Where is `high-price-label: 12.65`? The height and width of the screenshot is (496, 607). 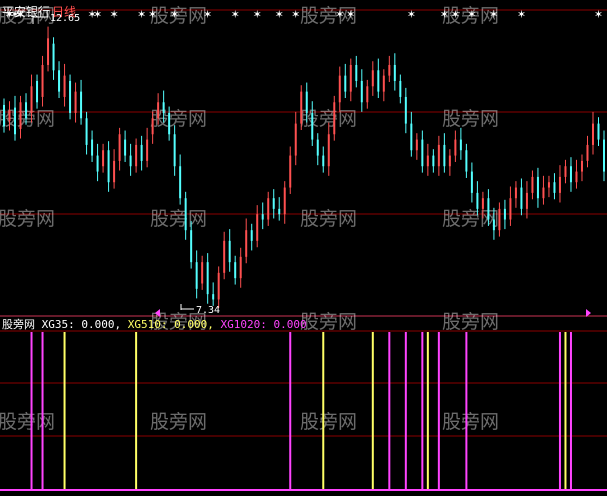 high-price-label: 12.65 is located at coordinates (65, 18).